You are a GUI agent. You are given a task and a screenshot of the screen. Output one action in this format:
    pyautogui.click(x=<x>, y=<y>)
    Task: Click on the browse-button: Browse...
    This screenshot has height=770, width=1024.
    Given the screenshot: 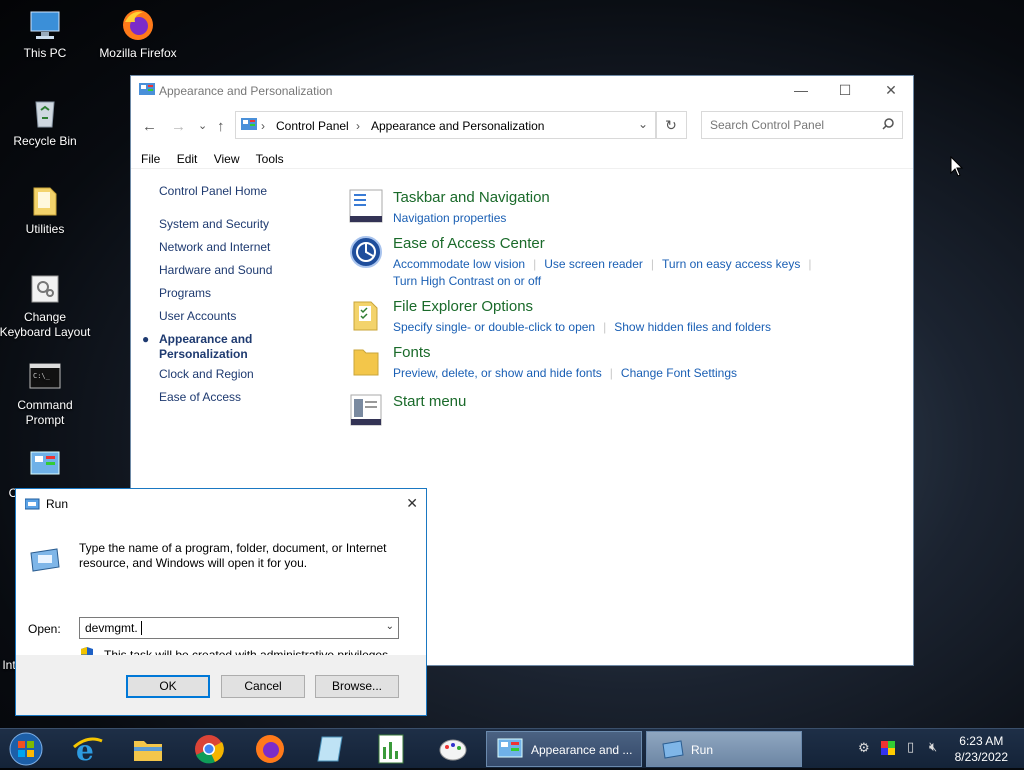 What is the action you would take?
    pyautogui.click(x=357, y=686)
    